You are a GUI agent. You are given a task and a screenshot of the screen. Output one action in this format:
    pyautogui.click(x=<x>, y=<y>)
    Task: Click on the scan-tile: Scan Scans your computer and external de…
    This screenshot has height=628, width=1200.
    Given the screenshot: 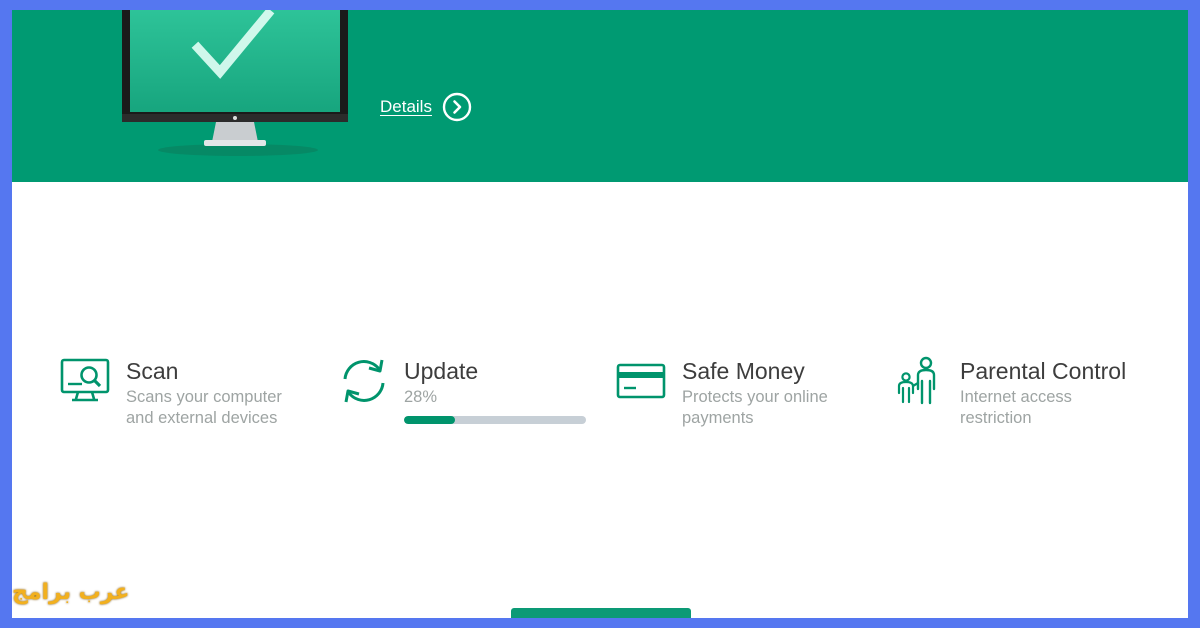 What is the action you would take?
    pyautogui.click(x=190, y=392)
    